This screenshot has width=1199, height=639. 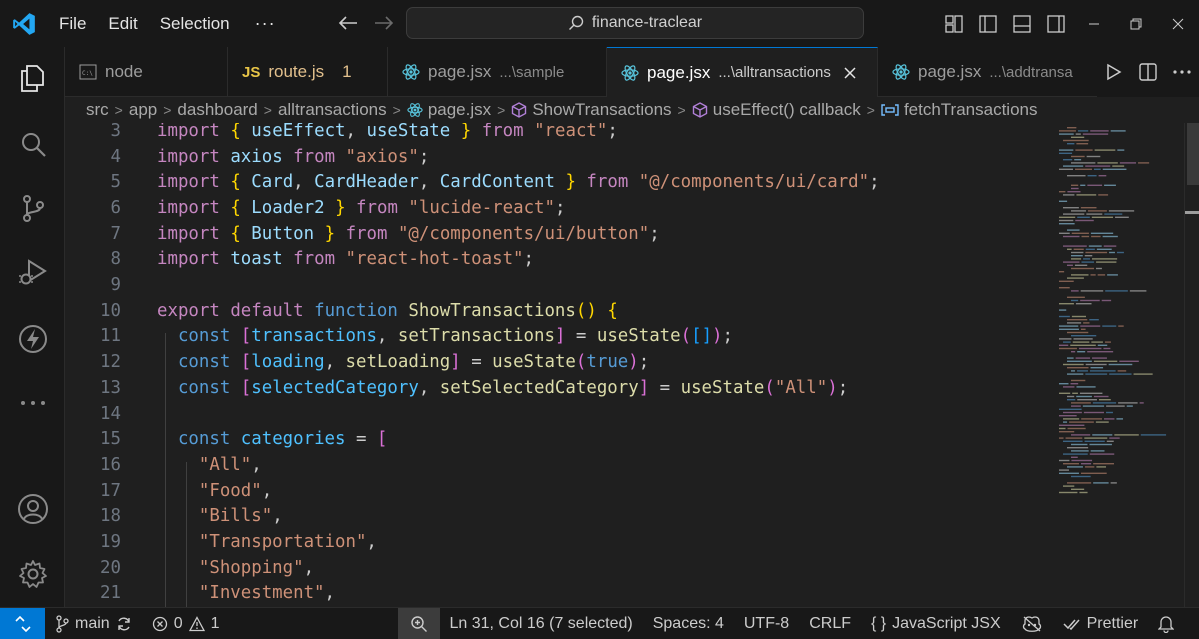 What do you see at coordinates (1114, 72) in the screenshot?
I see `run-file-icon` at bounding box center [1114, 72].